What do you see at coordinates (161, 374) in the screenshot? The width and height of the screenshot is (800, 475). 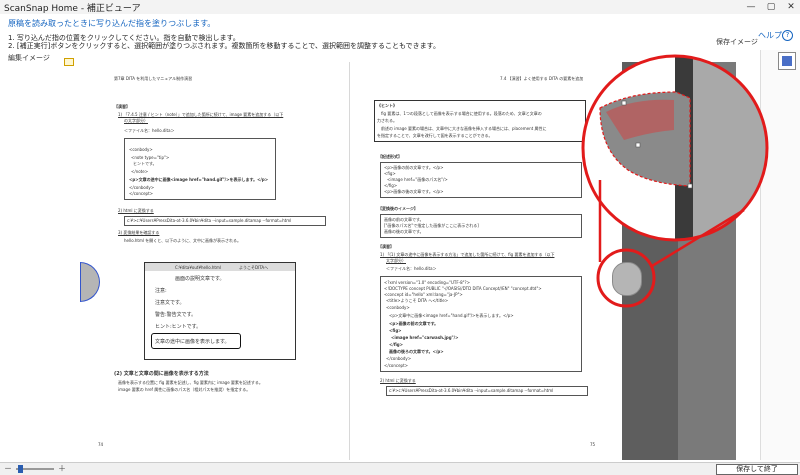 I see `left-section-title: (2) 文章と文章の間に画像を表示する方法` at bounding box center [161, 374].